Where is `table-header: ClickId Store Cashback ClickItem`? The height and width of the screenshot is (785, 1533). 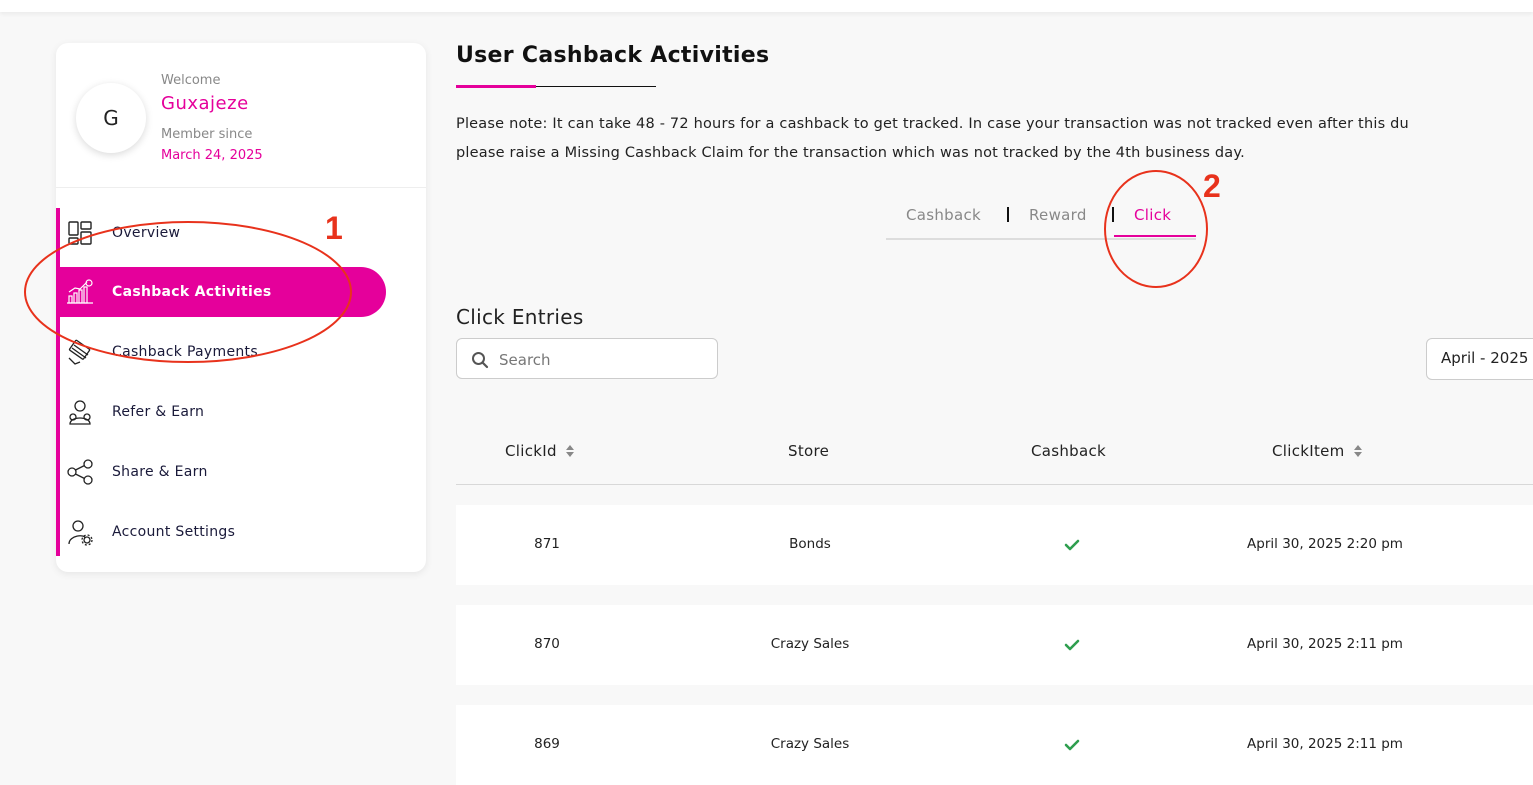 table-header: ClickId Store Cashback ClickItem is located at coordinates (994, 457).